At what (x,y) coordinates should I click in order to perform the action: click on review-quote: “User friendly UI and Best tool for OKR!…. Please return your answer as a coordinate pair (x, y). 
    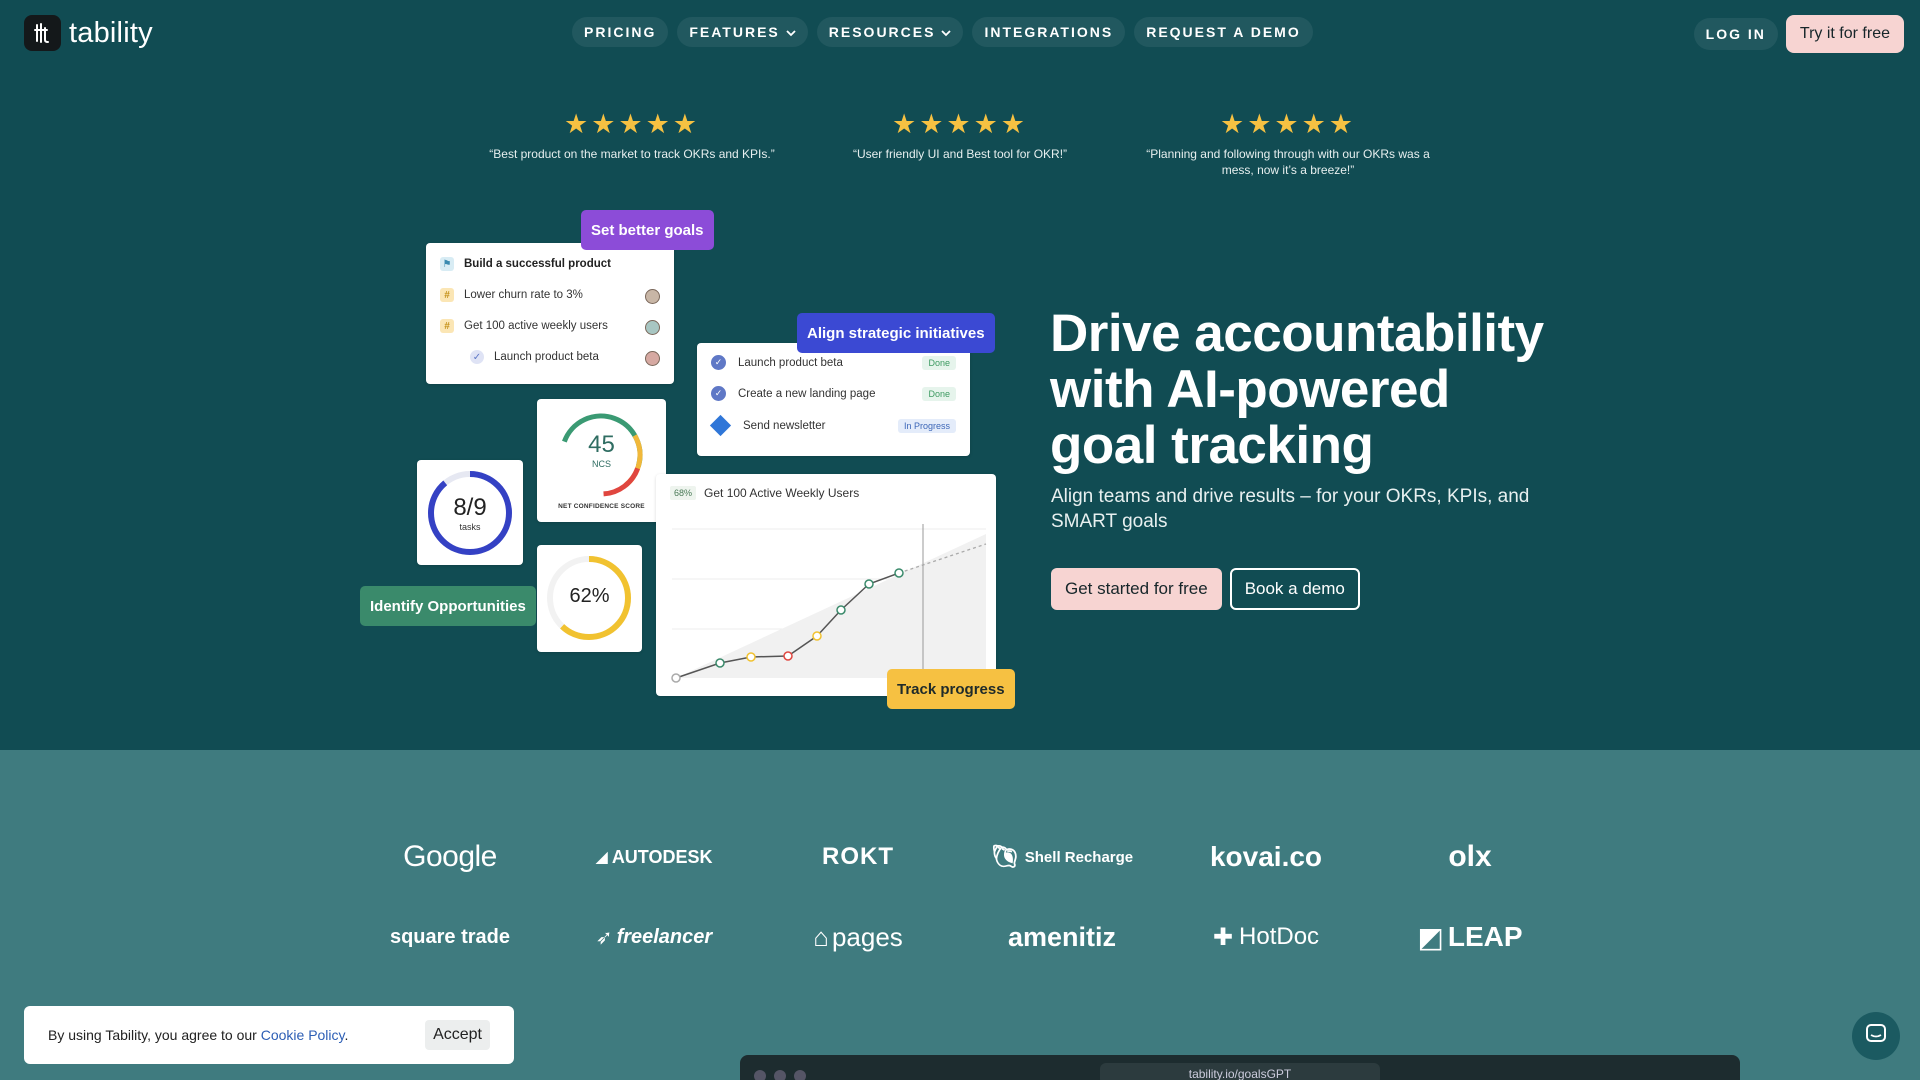
    Looking at the image, I should click on (960, 154).